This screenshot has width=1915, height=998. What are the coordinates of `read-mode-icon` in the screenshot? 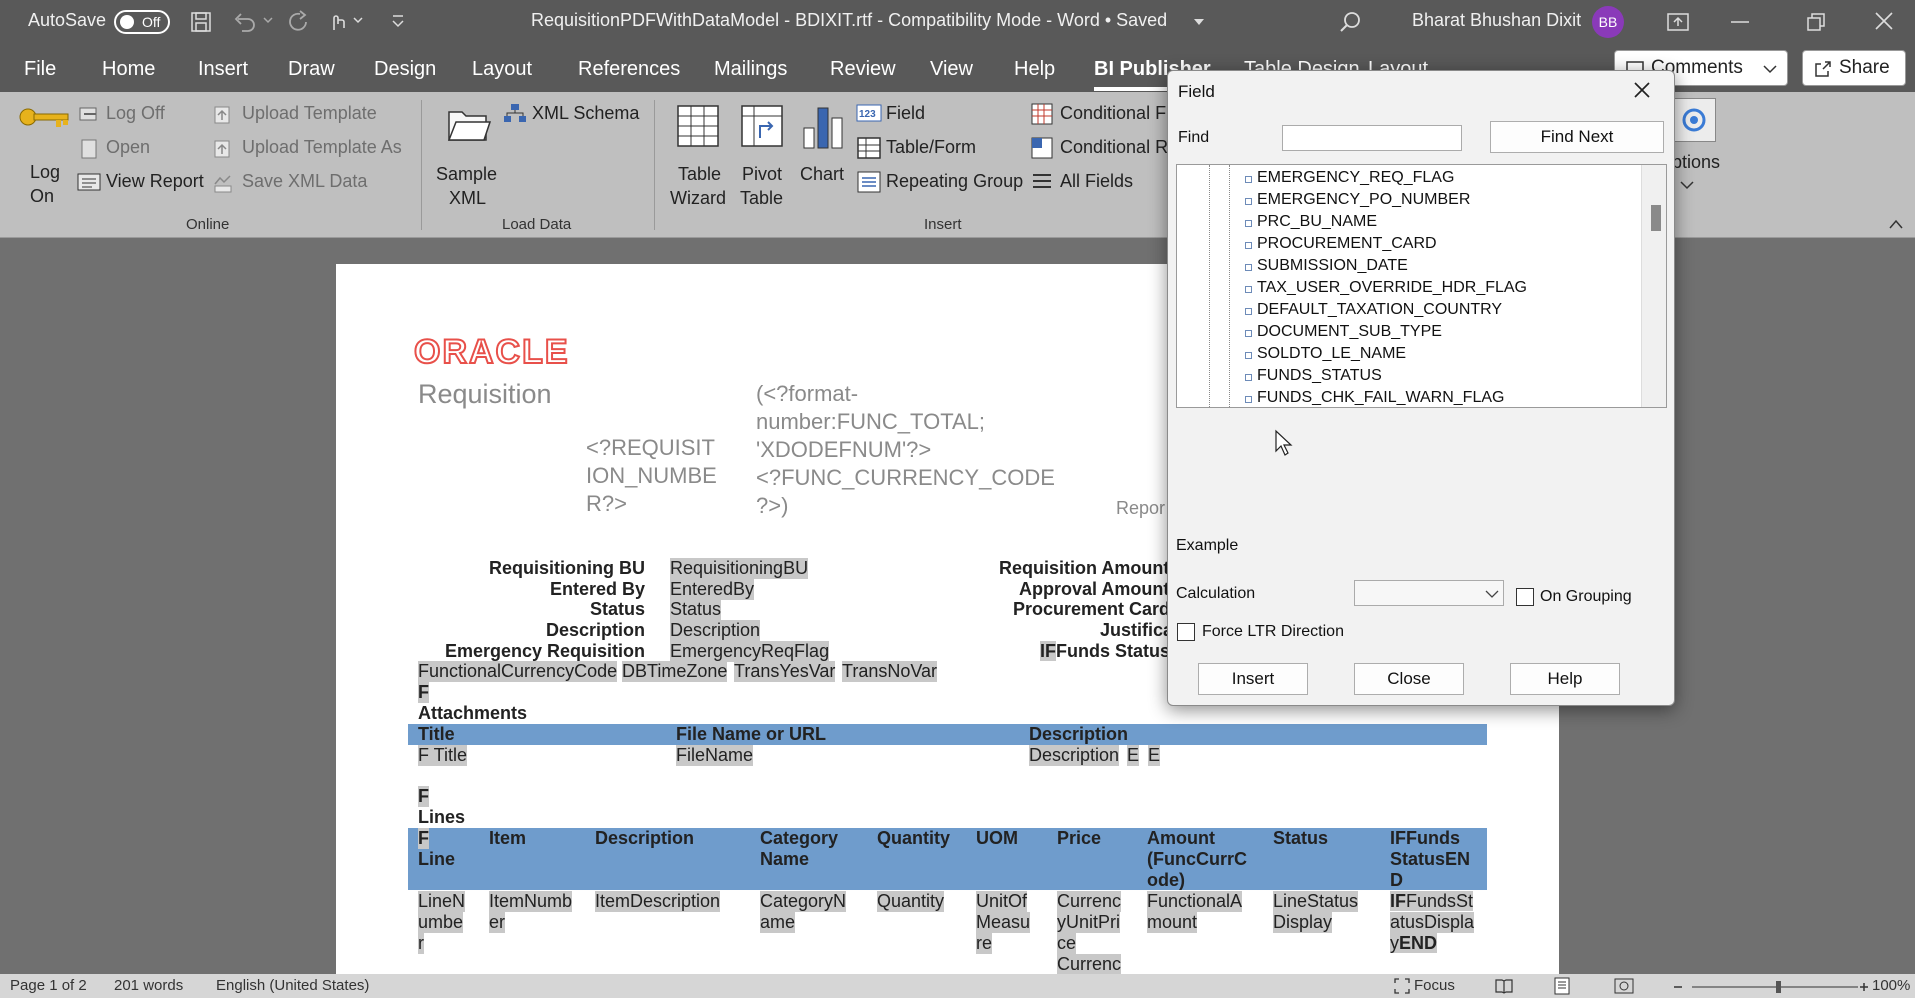 It's located at (1504, 986).